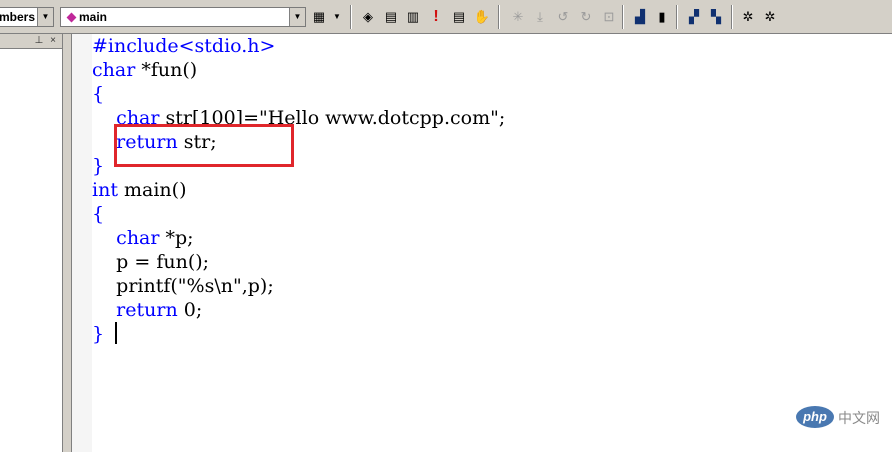  I want to click on code-line: char *p;, so click(143, 238).